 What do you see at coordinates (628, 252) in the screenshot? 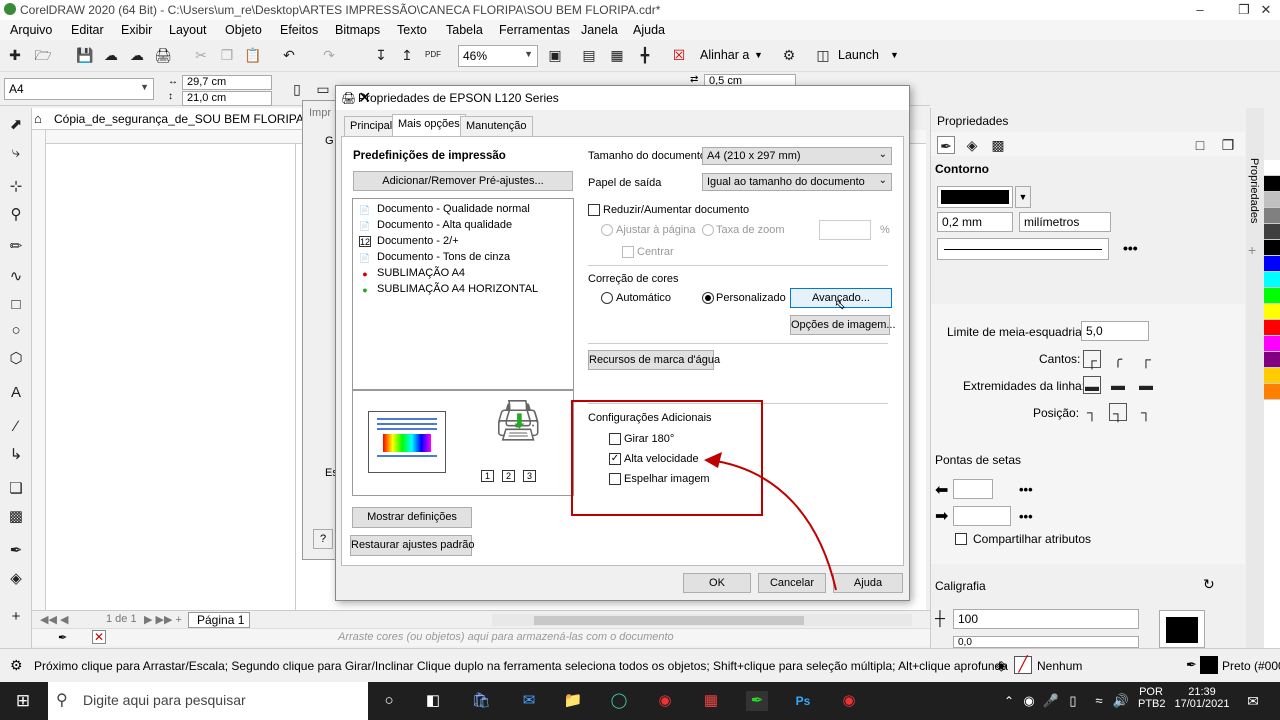
I see `center-checkbox` at bounding box center [628, 252].